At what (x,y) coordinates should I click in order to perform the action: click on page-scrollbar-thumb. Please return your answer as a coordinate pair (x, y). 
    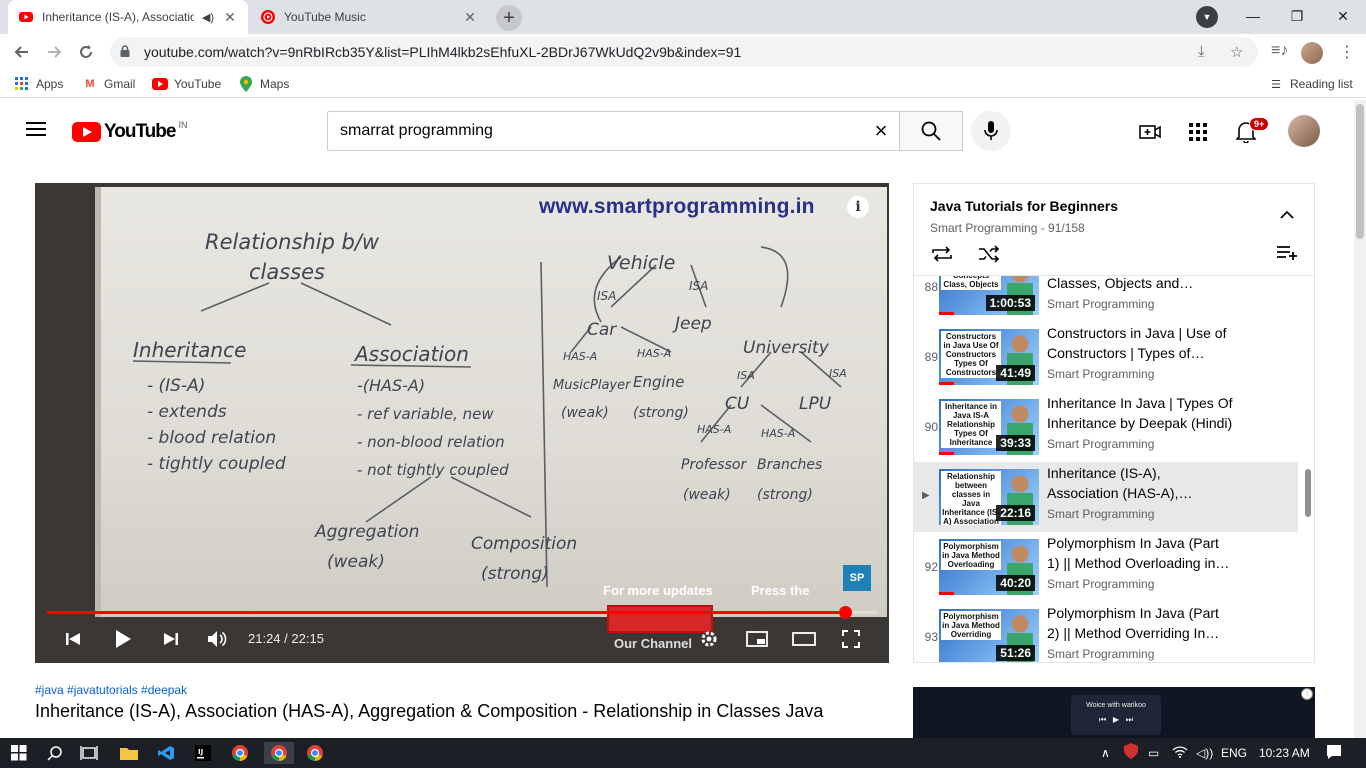
    Looking at the image, I should click on (1360, 171).